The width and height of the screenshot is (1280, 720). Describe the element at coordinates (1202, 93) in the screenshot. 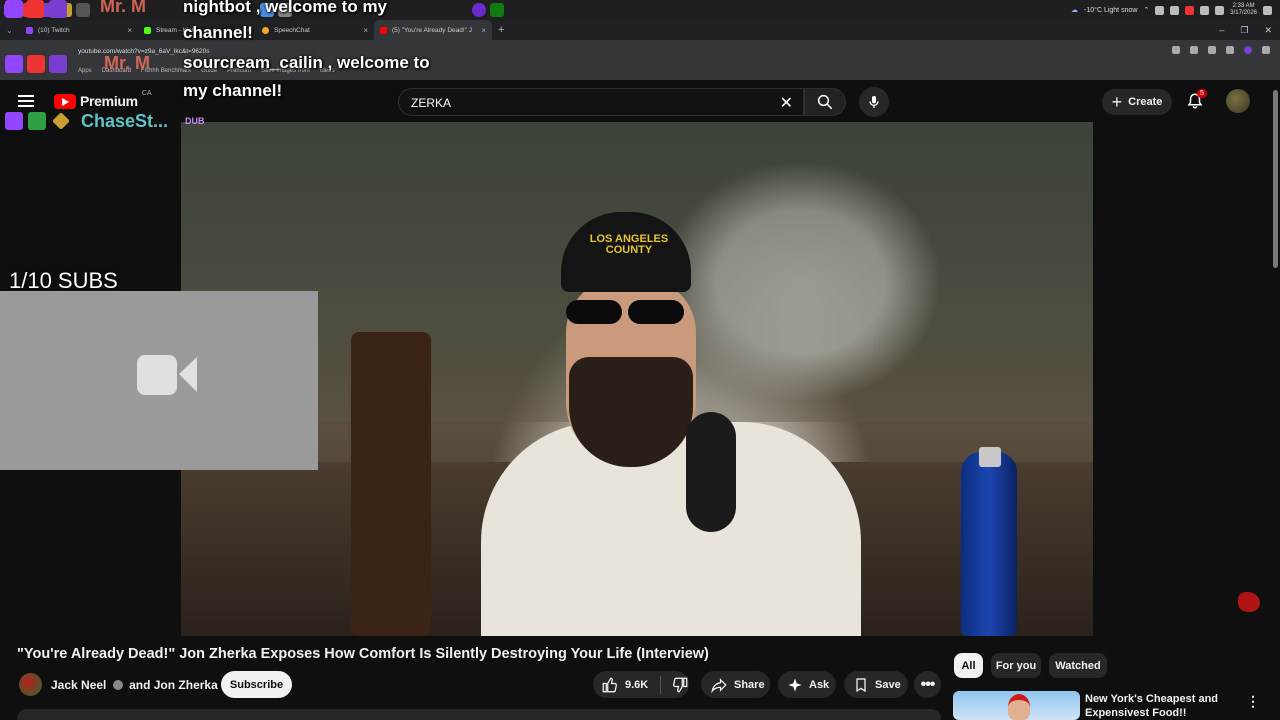

I see `notification-count-badge: 5` at that location.